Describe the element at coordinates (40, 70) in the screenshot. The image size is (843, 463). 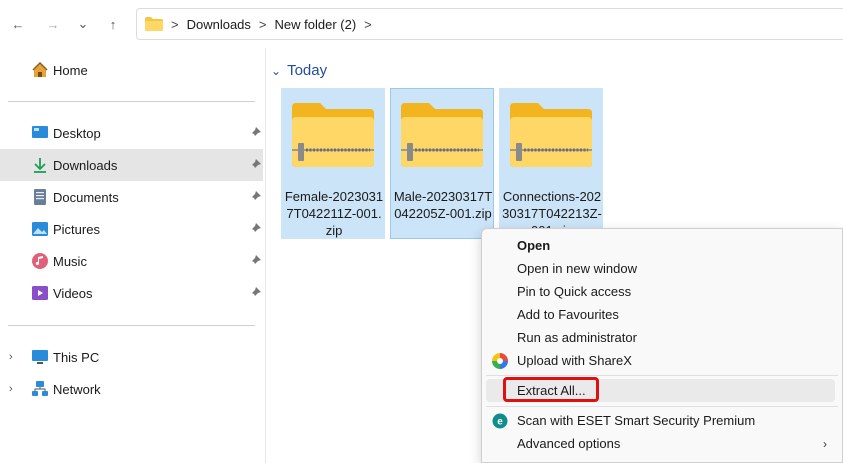
I see `home-icon` at that location.